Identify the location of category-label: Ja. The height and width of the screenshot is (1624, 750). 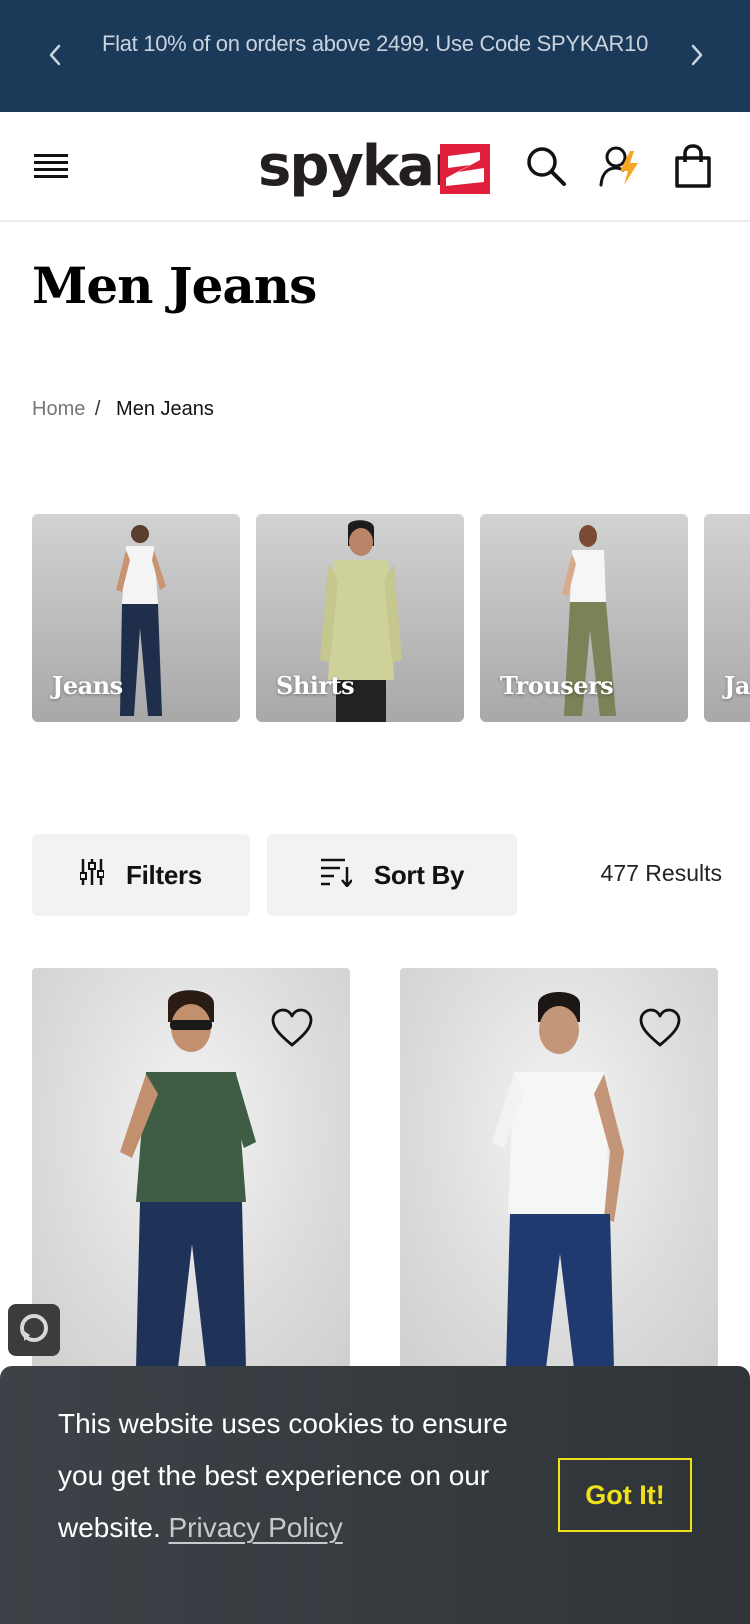
(737, 685).